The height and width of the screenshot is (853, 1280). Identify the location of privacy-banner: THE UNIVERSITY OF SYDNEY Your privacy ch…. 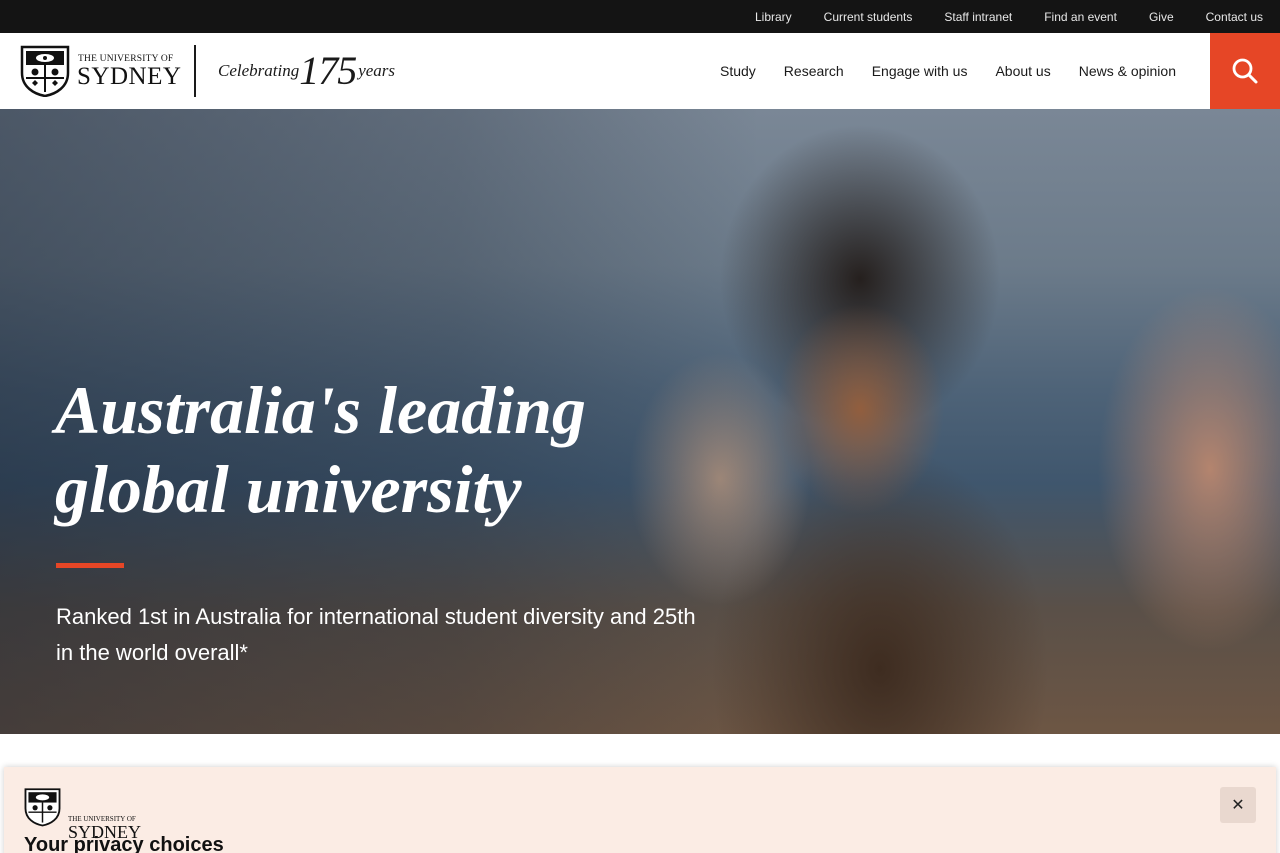
(640, 810).